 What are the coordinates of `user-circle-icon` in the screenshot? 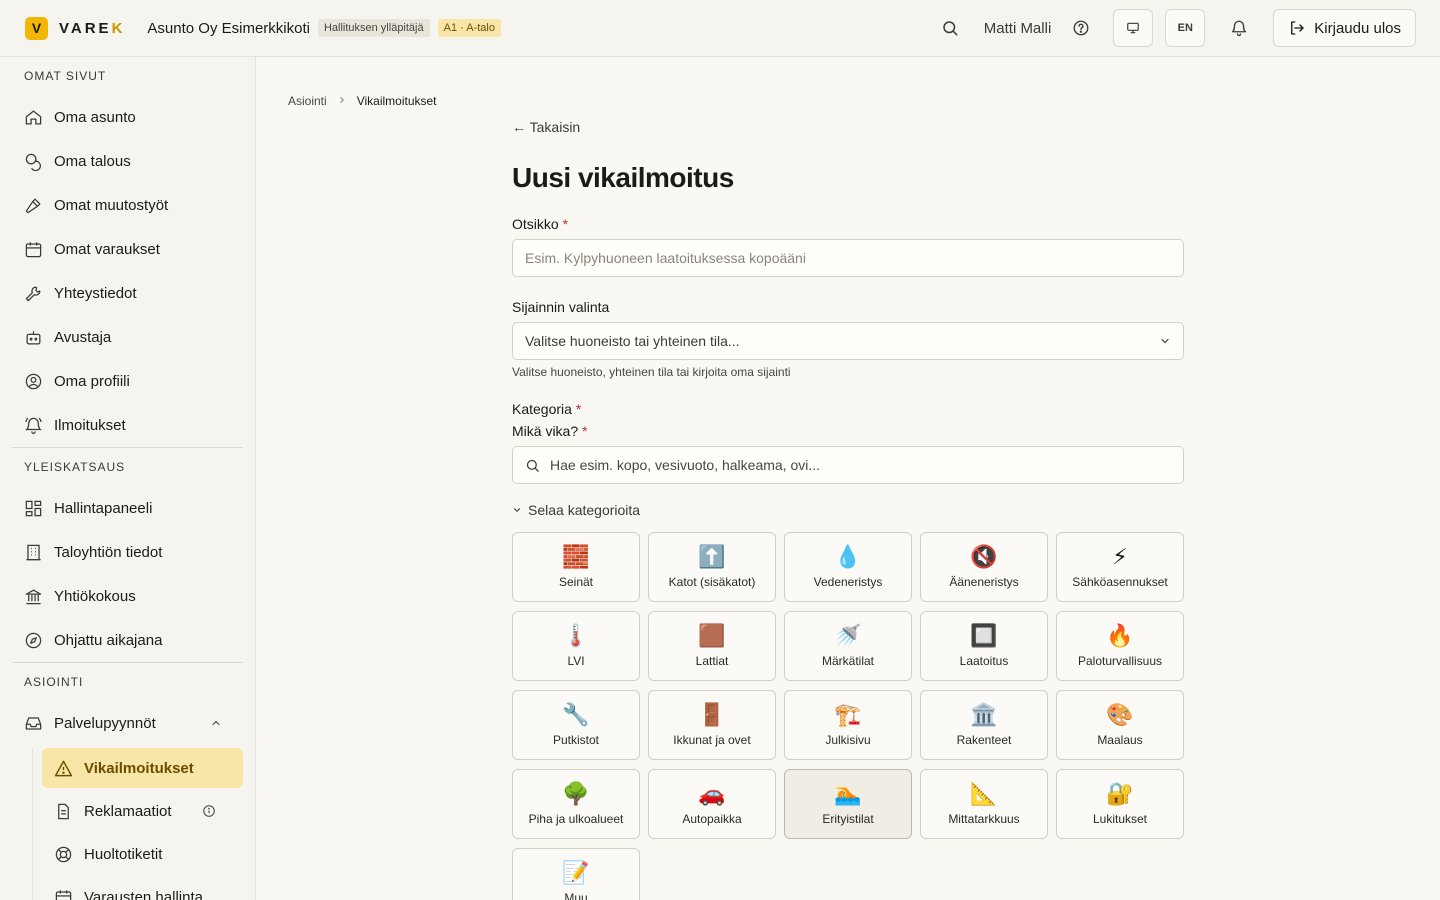 It's located at (33, 381).